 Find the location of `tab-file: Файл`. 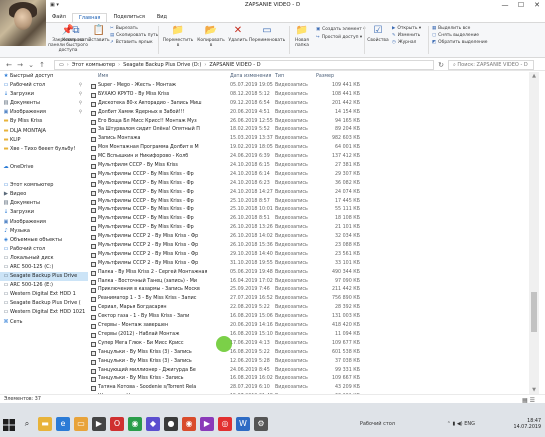

tab-file: Файл is located at coordinates (59, 17).